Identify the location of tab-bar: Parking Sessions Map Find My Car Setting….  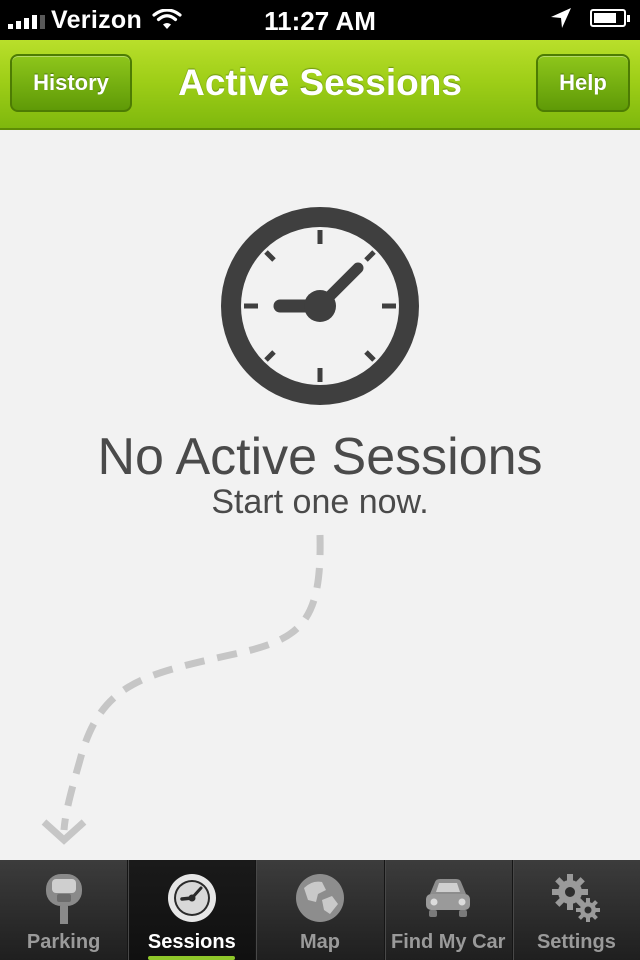
(320, 910).